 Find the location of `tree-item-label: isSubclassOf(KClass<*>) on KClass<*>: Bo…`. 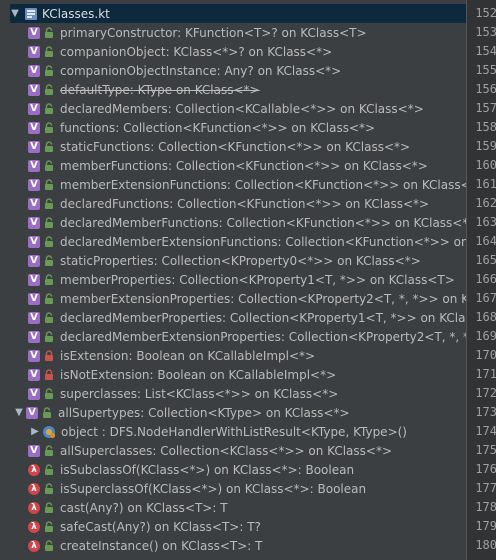

tree-item-label: isSubclassOf(KClass<*>) on KClass<*>: Bo… is located at coordinates (207, 469).